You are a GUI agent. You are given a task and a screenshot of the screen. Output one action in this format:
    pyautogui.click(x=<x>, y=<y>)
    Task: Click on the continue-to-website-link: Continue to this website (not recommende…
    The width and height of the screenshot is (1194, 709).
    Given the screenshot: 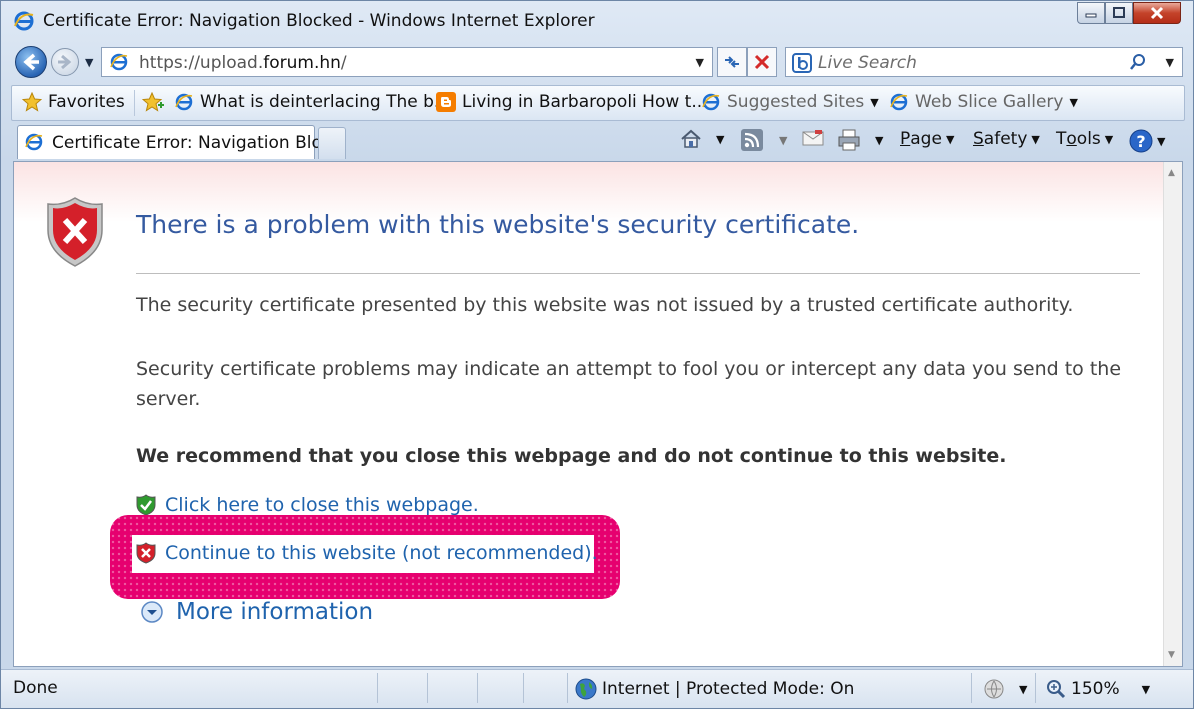 What is the action you would take?
    pyautogui.click(x=367, y=553)
    